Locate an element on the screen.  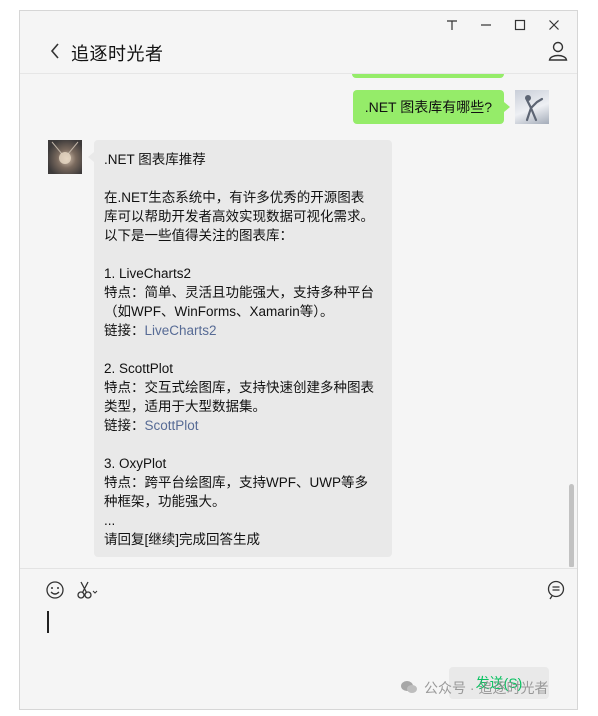
livecharts2-link: LiveCharts2 is located at coordinates (181, 330).